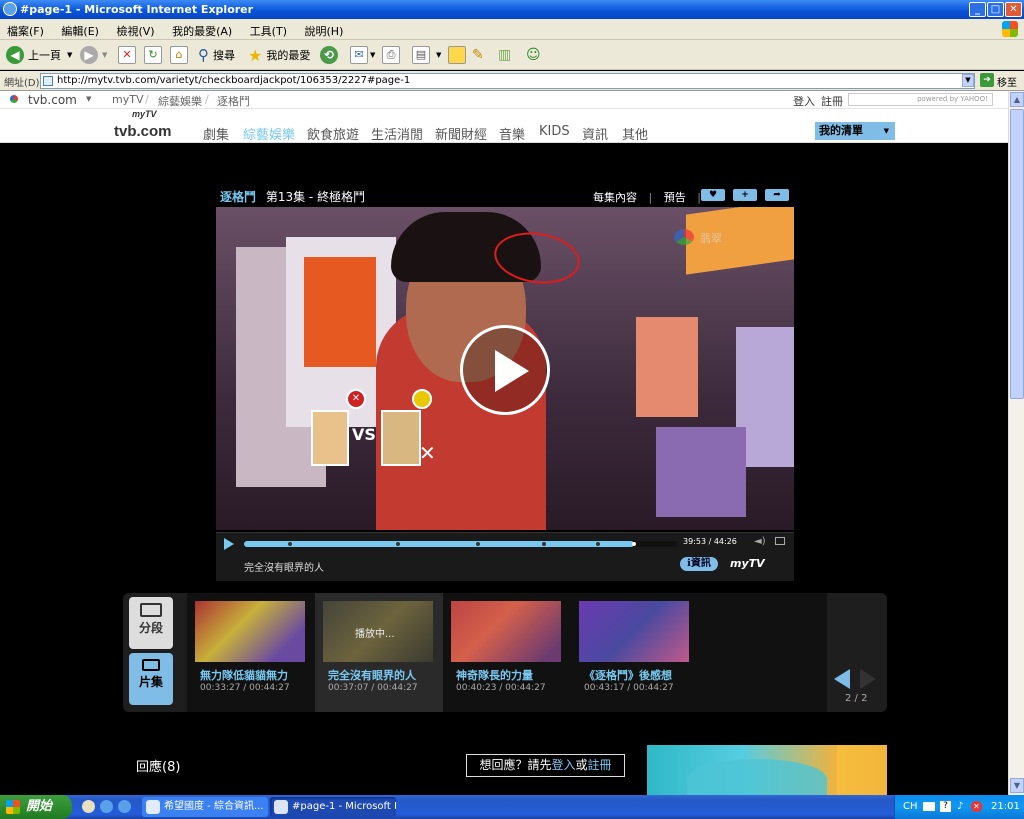 This screenshot has height=819, width=1024. Describe the element at coordinates (460, 544) in the screenshot. I see `progress-track` at that location.